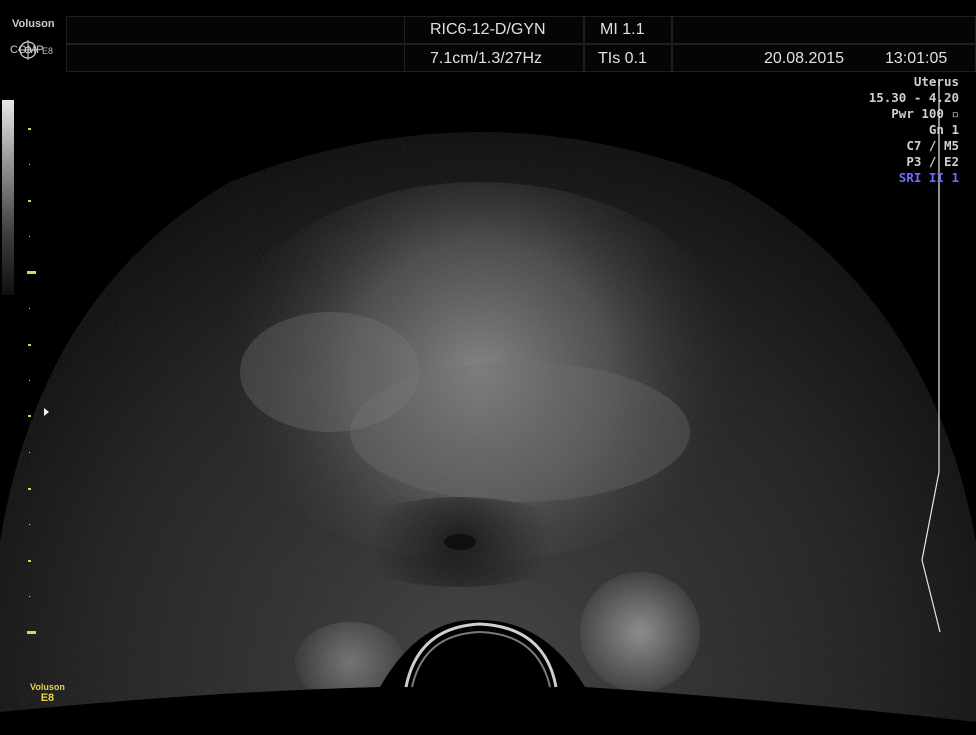 The width and height of the screenshot is (976, 735). Describe the element at coordinates (936, 81) in the screenshot. I see `preset-label: Uterus` at that location.